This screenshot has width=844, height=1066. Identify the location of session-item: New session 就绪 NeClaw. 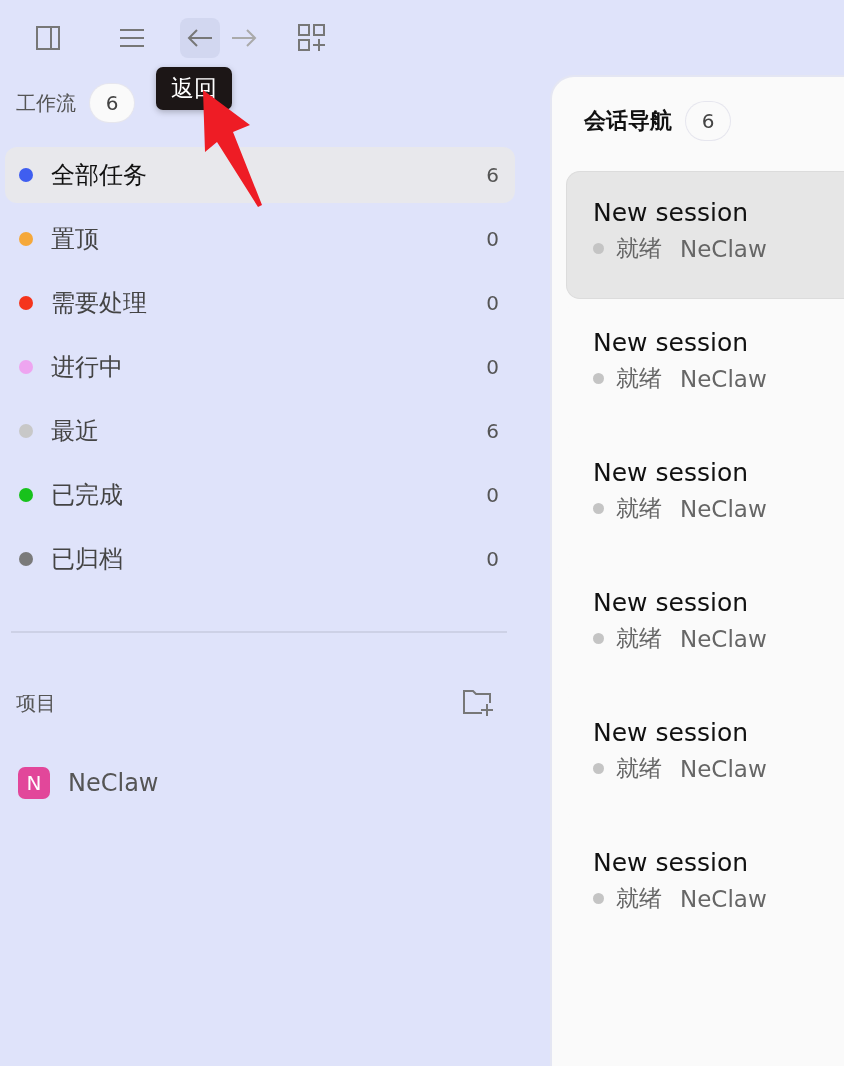
(705, 235).